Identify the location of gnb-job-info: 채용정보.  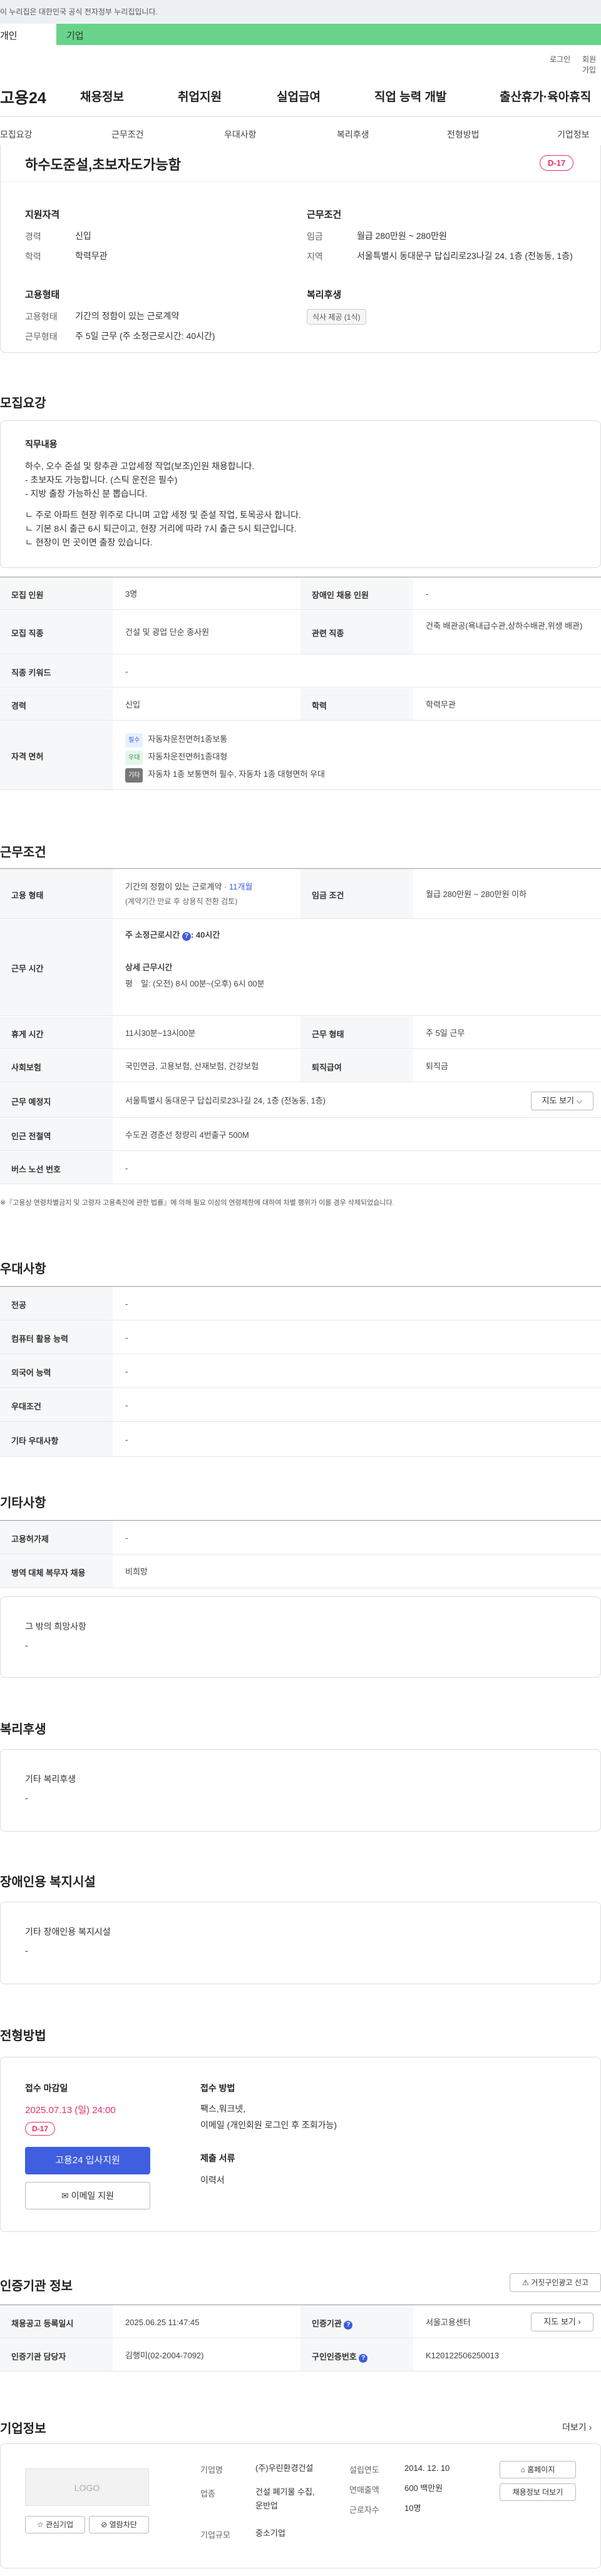
(102, 96).